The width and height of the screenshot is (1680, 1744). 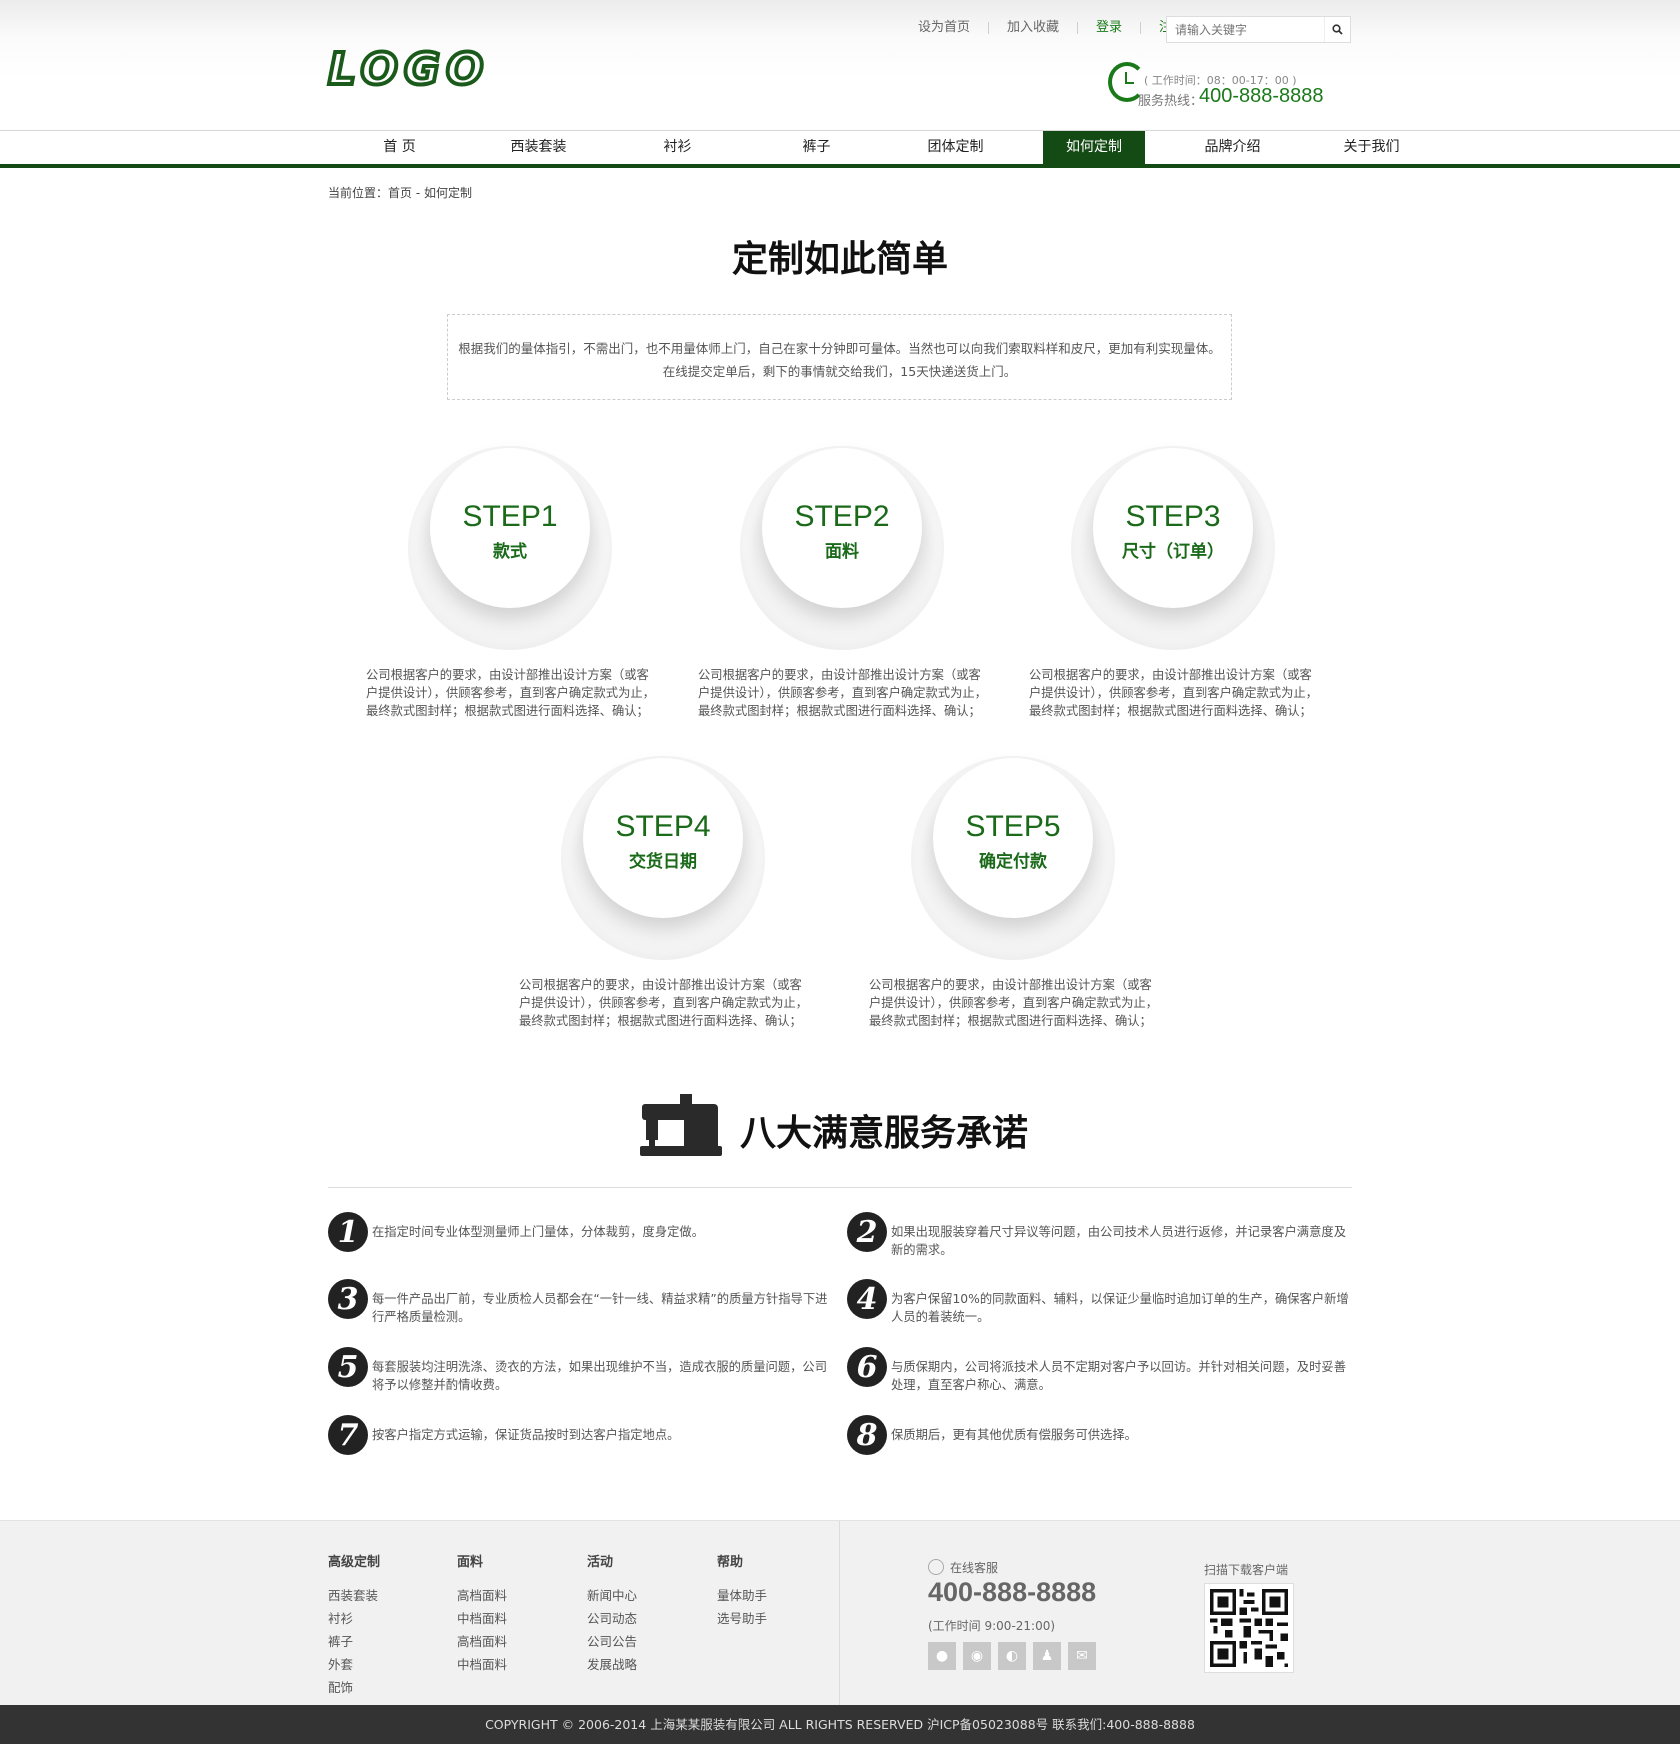 What do you see at coordinates (1173, 516) in the screenshot?
I see `step-number: STEP3` at bounding box center [1173, 516].